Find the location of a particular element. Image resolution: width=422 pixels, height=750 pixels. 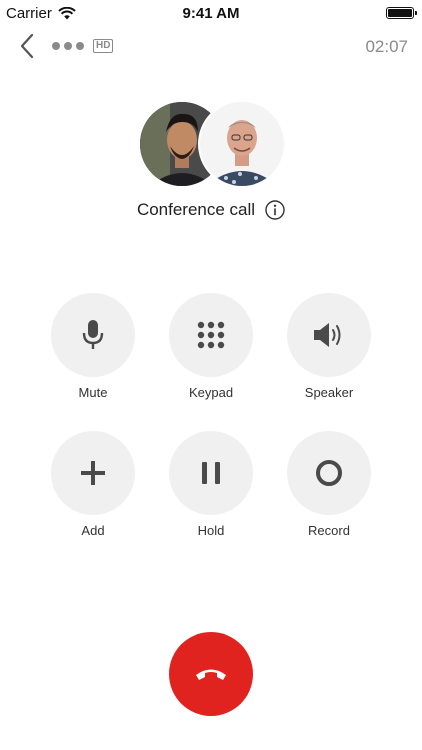

status-time: 9:41 AM is located at coordinates (211, 13).